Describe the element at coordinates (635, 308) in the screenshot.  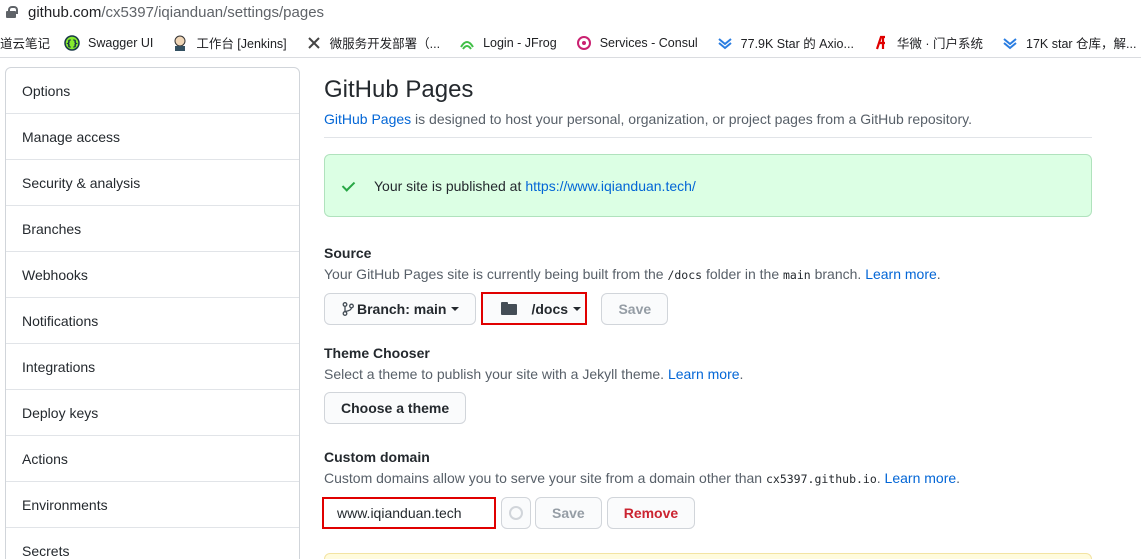
I see `source-save-button: Save` at that location.